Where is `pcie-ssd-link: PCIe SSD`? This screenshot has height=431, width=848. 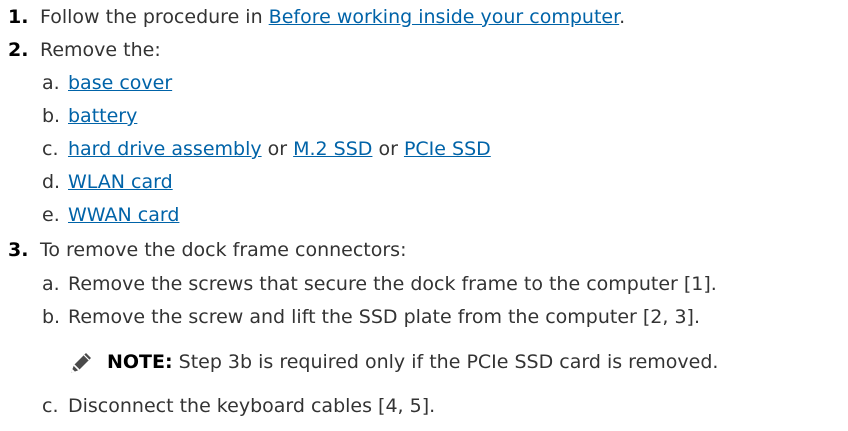 pcie-ssd-link: PCIe SSD is located at coordinates (447, 149).